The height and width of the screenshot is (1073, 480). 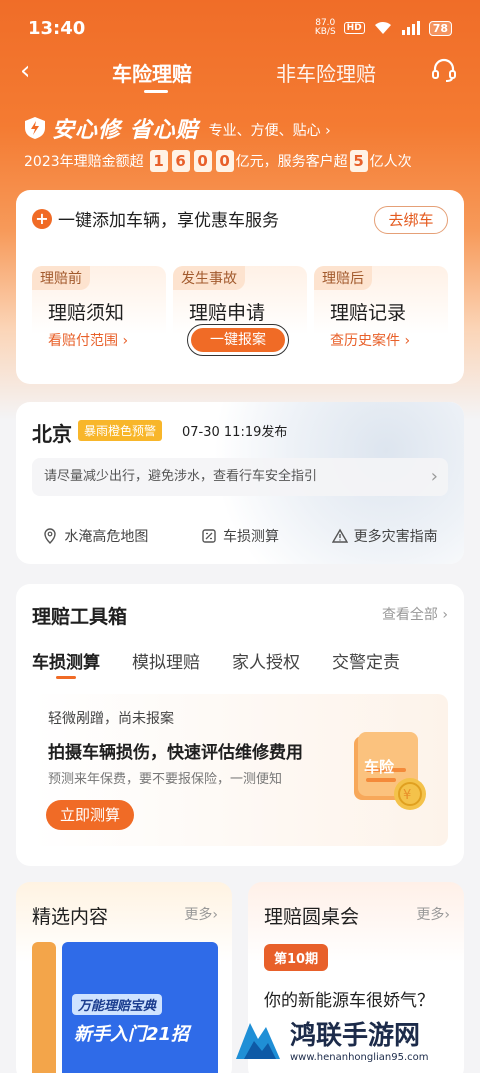 What do you see at coordinates (165, 779) in the screenshot?
I see `calc-description: 预测来年保费，要不要报保险，一测便知` at bounding box center [165, 779].